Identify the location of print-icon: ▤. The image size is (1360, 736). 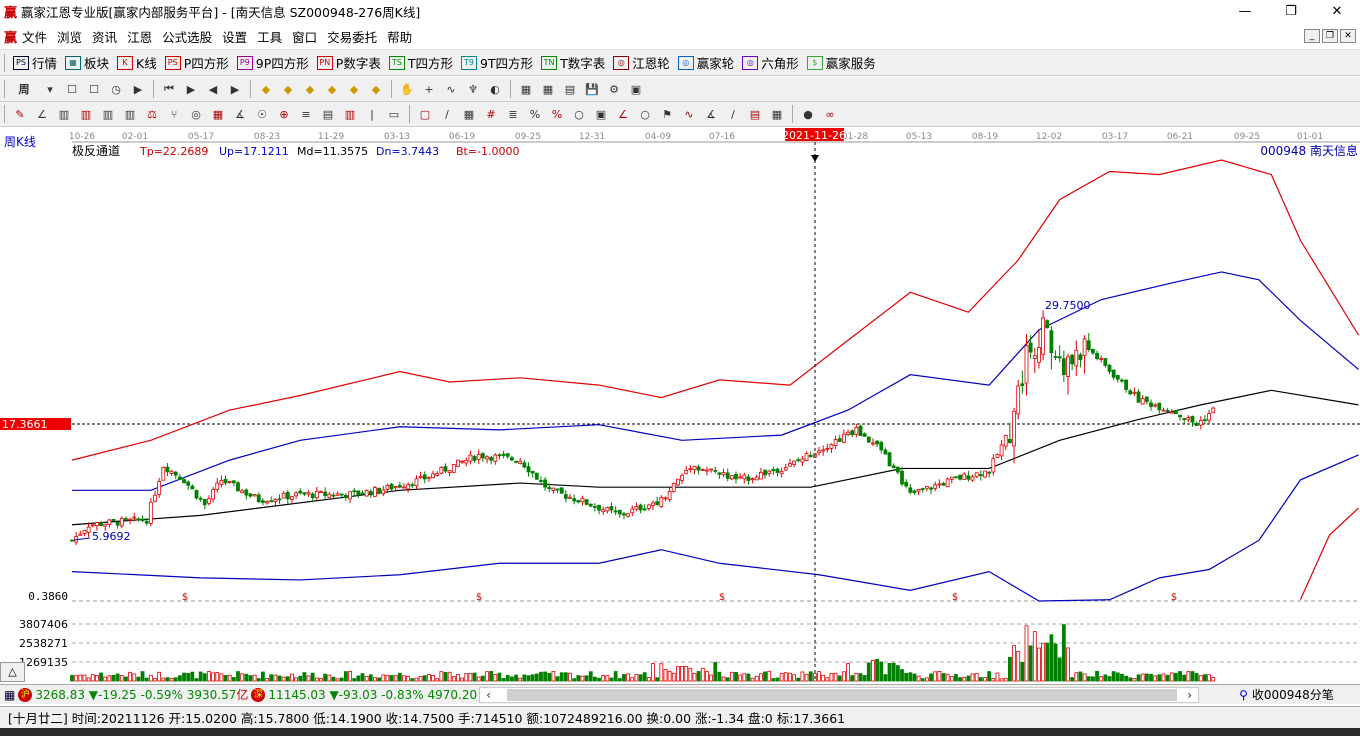
(570, 89).